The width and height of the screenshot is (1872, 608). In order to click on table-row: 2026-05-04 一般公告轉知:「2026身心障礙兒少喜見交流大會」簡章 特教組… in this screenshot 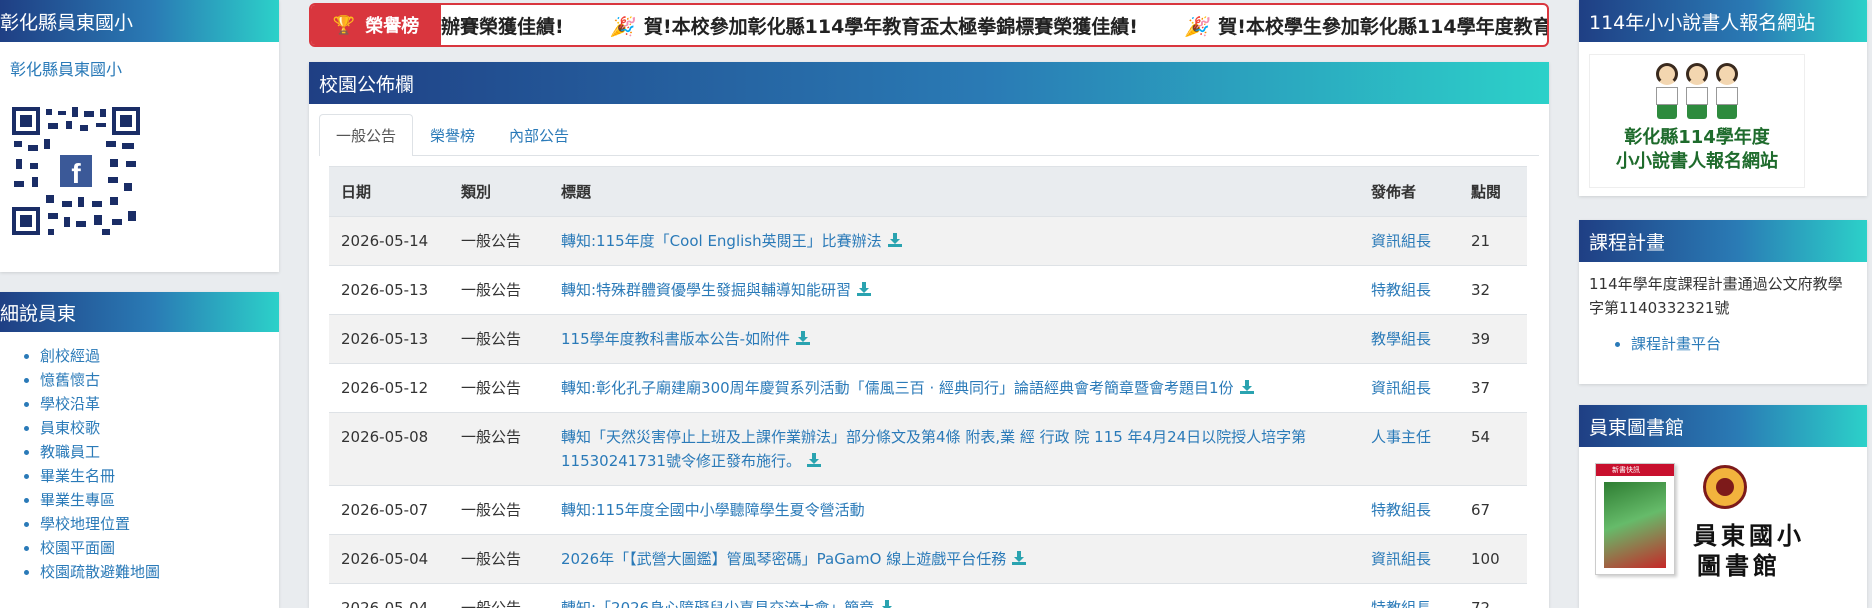, I will do `click(928, 595)`.